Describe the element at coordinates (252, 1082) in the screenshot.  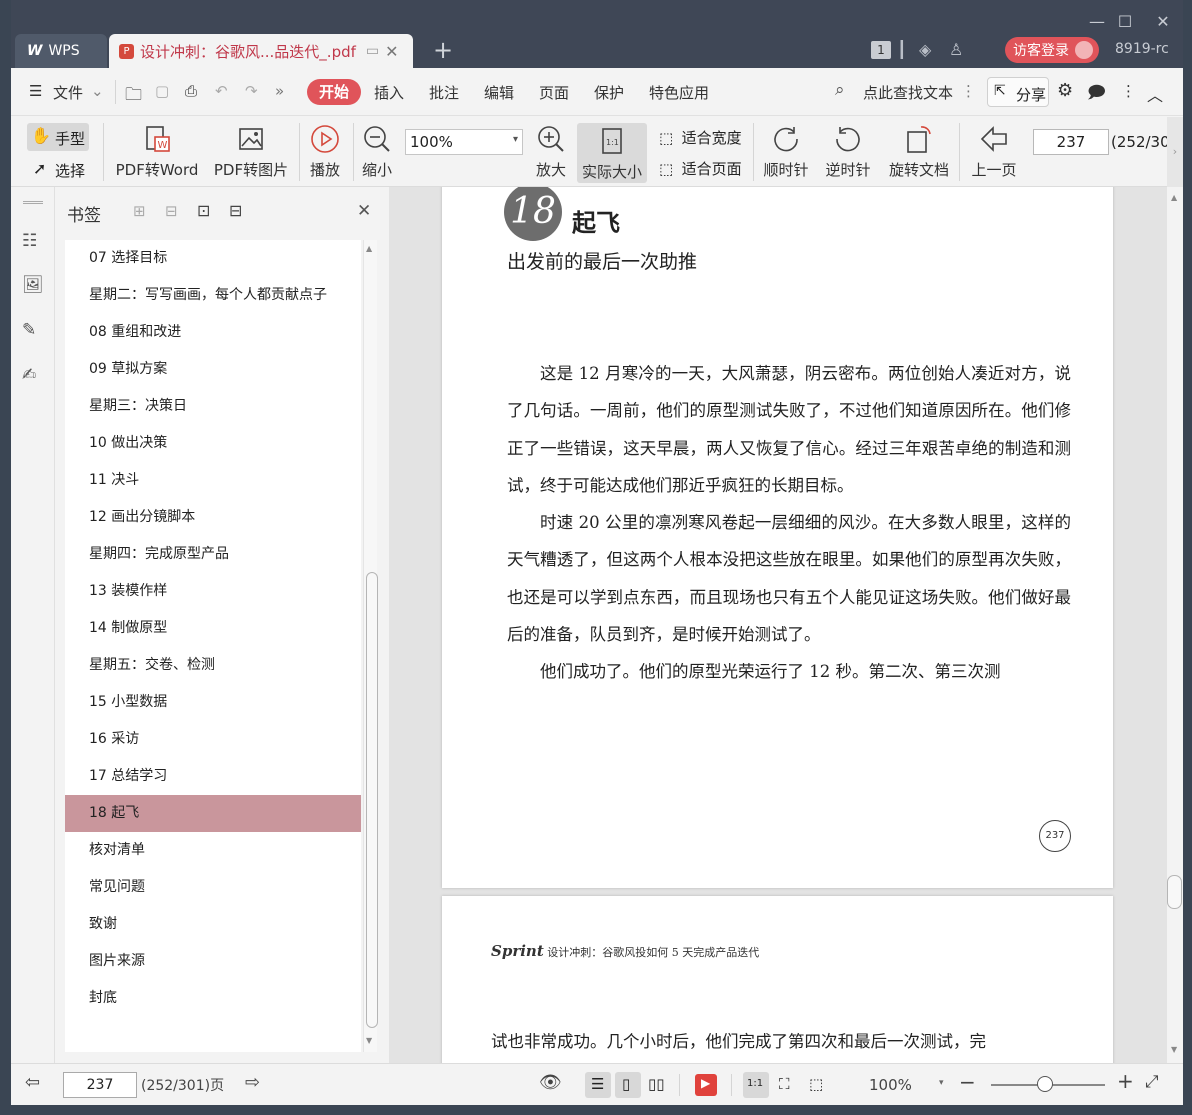
I see `arrow-right-icon: ⇨` at that location.